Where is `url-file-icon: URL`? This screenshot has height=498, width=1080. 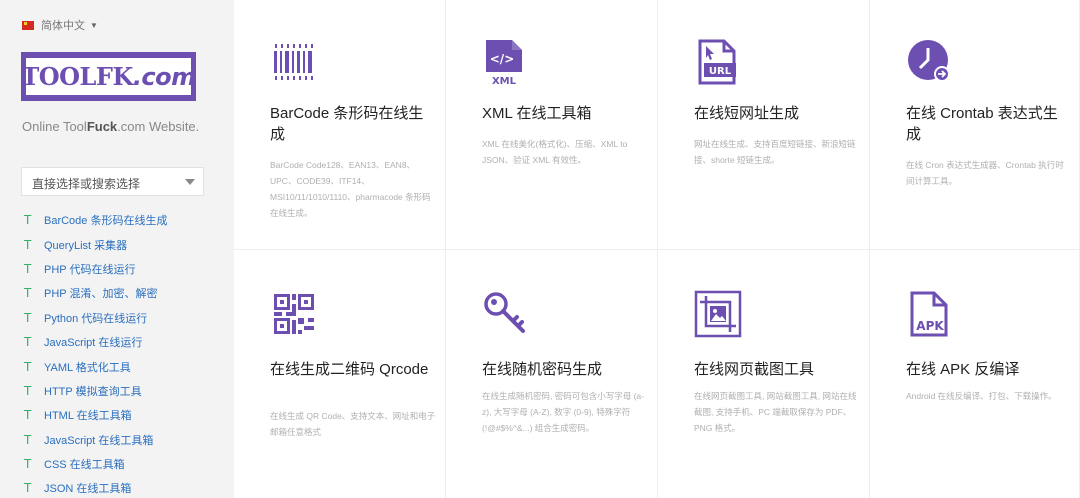
url-file-icon: URL is located at coordinates (717, 62).